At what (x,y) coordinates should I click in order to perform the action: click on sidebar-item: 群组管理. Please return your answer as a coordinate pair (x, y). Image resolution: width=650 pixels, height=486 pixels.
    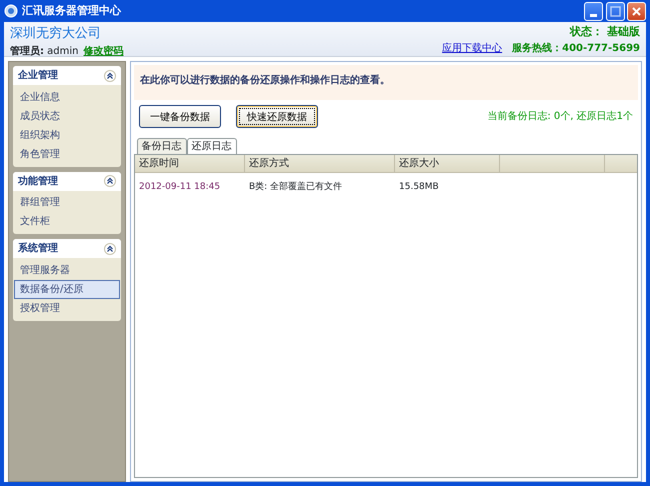
    Looking at the image, I should click on (67, 202).